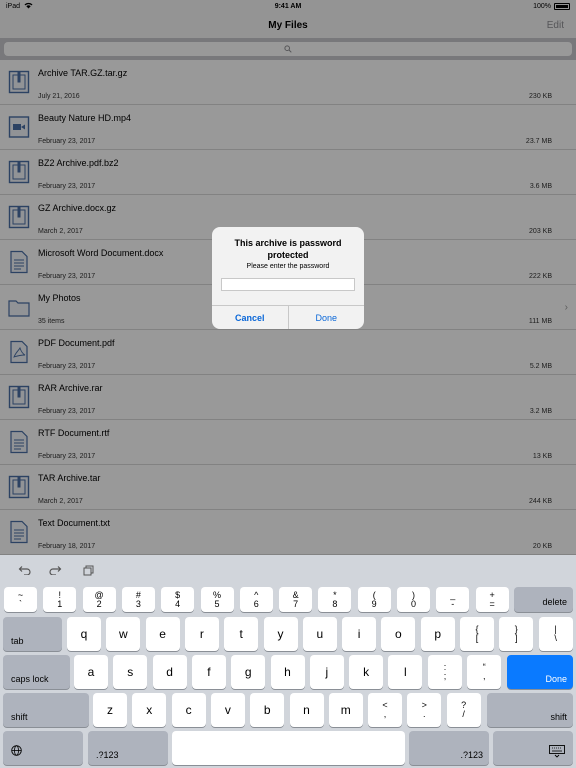 The width and height of the screenshot is (576, 768). Describe the element at coordinates (17, 641) in the screenshot. I see `key-label: tab` at that location.